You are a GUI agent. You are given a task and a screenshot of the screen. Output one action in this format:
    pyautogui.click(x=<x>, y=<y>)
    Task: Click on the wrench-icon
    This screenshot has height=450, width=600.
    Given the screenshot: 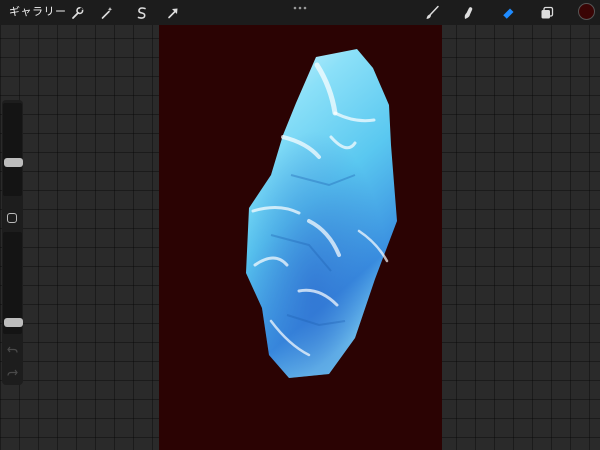 What is the action you would take?
    pyautogui.click(x=77, y=13)
    